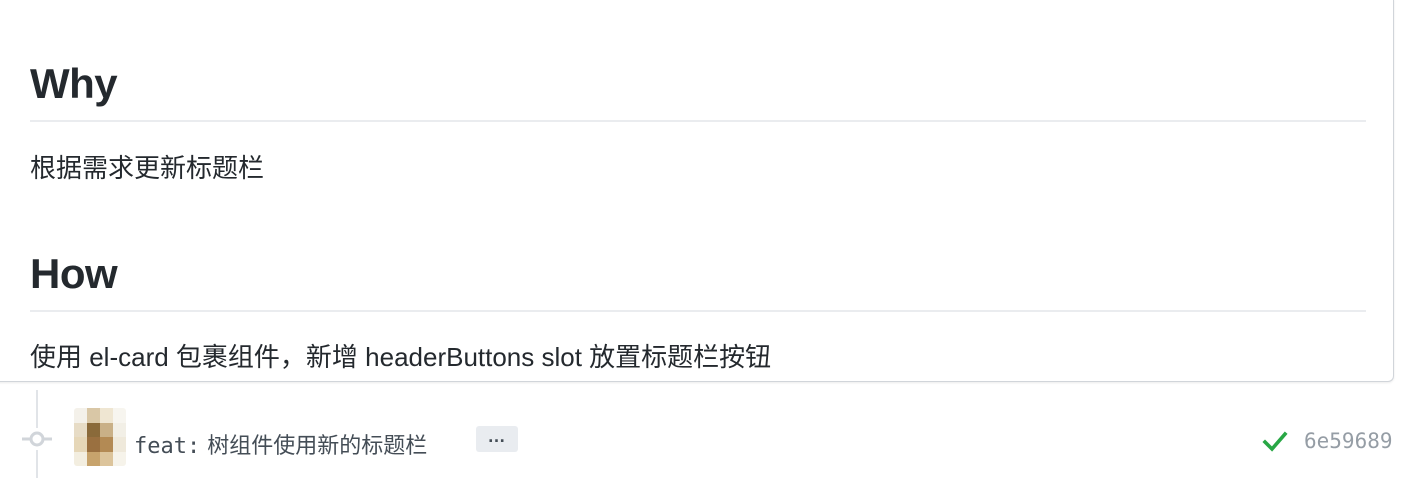 The image size is (1402, 478). What do you see at coordinates (147, 168) in the screenshot?
I see `section-body-why: 根据需求更新标题栏` at bounding box center [147, 168].